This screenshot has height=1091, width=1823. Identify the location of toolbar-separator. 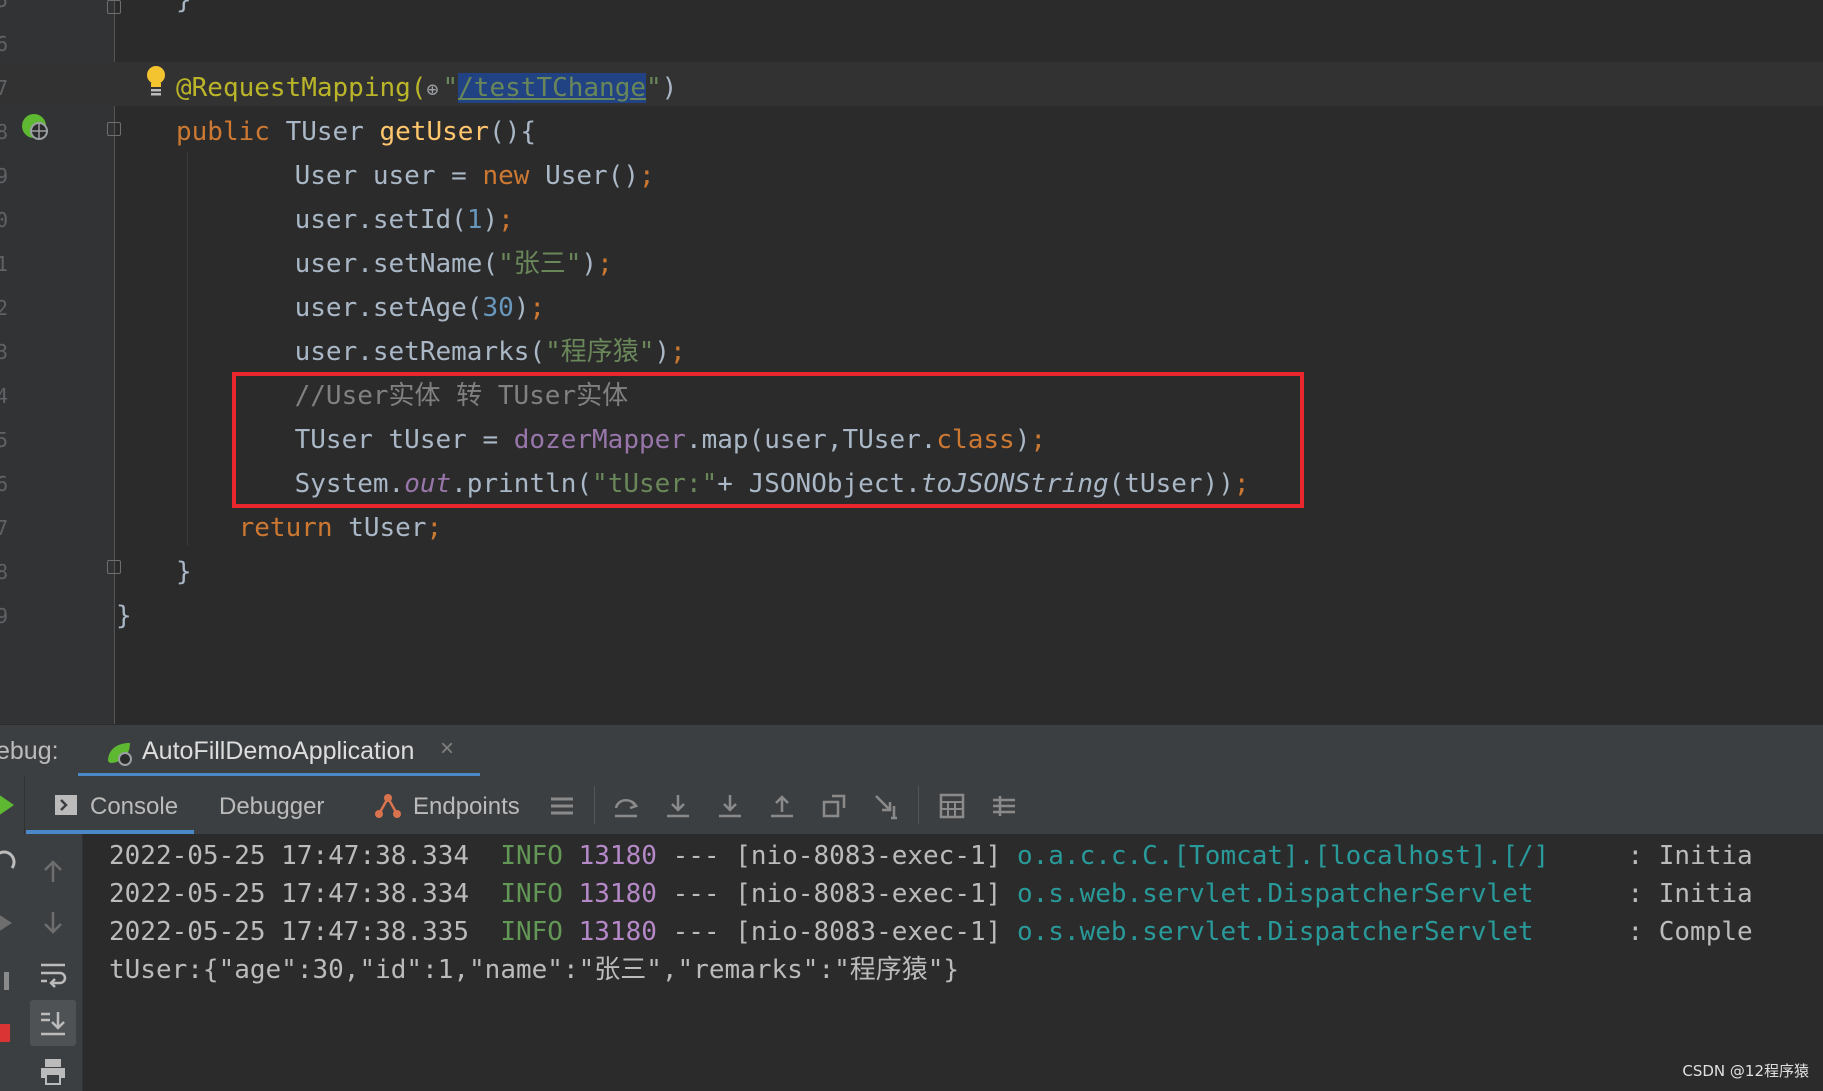
(918, 805).